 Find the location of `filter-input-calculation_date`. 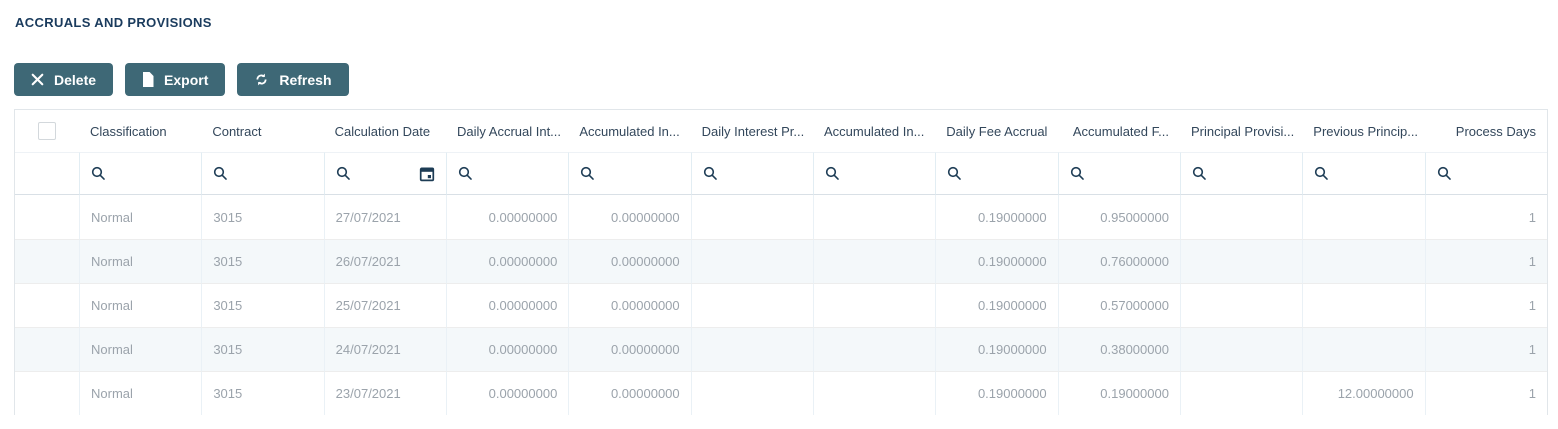

filter-input-calculation_date is located at coordinates (384, 173).